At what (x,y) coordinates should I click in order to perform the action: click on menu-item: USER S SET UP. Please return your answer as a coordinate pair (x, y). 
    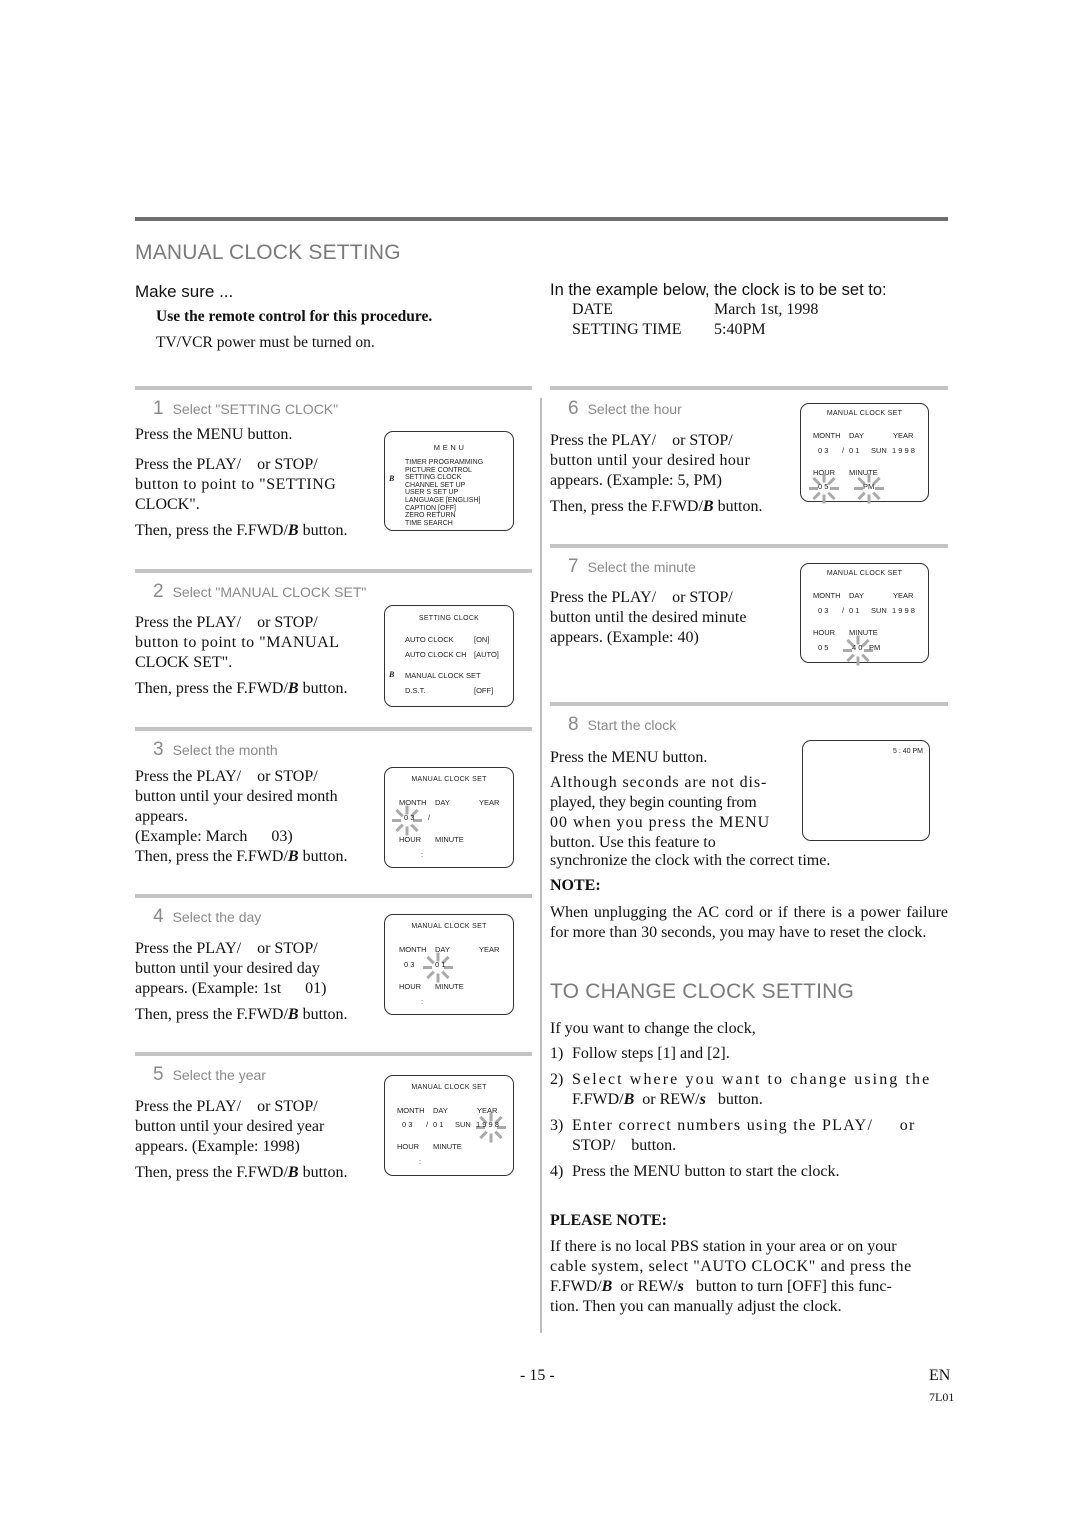
    Looking at the image, I should click on (432, 493).